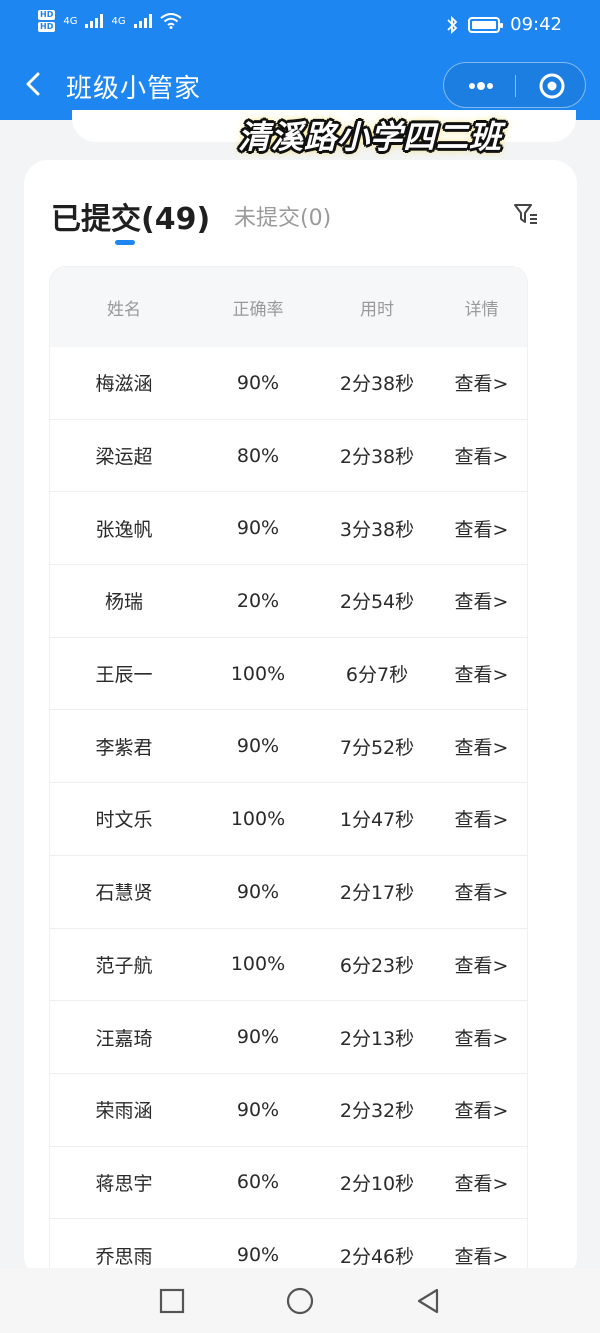  I want to click on capsule-divider, so click(515, 86).